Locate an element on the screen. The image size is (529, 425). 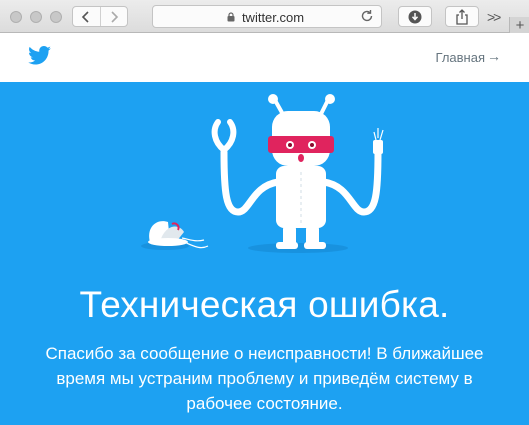
history-nav is located at coordinates (100, 16).